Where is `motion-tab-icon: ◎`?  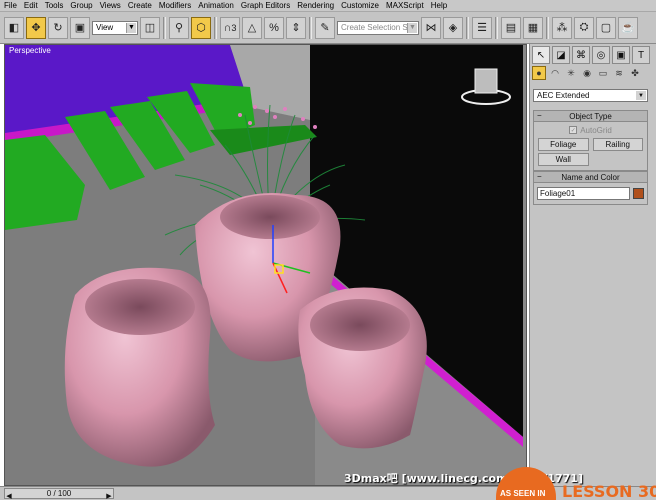
motion-tab-icon: ◎ is located at coordinates (601, 55).